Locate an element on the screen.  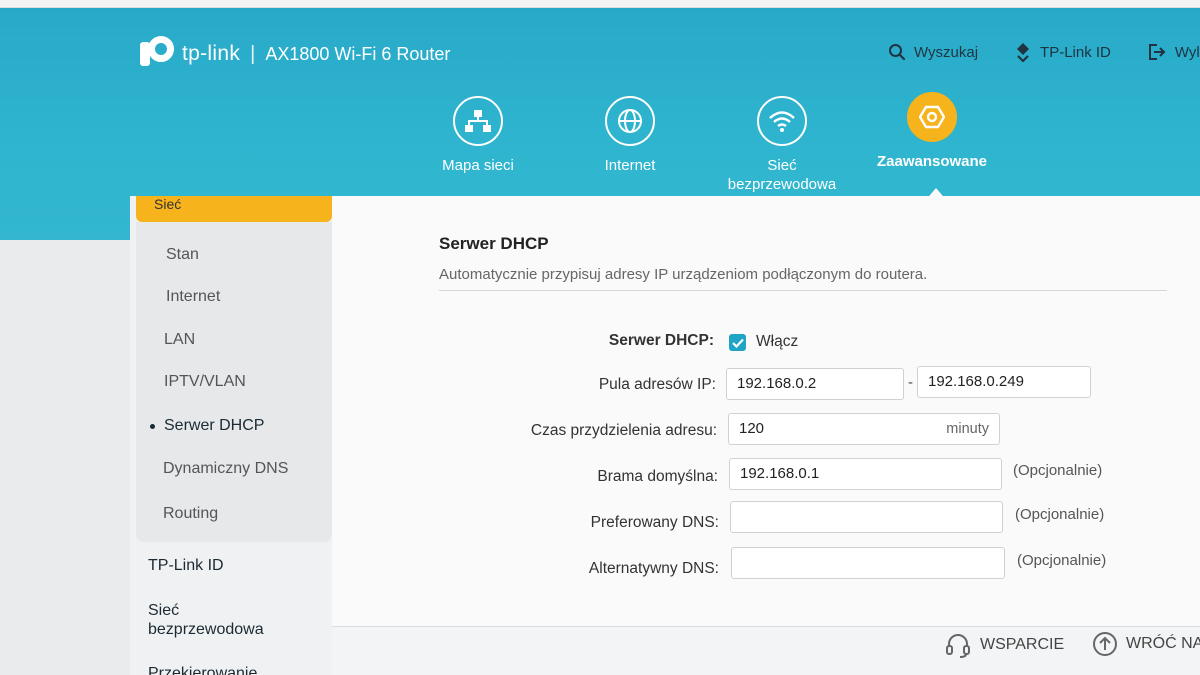
nav-advanced-label: Zaawansowane is located at coordinates (932, 161).